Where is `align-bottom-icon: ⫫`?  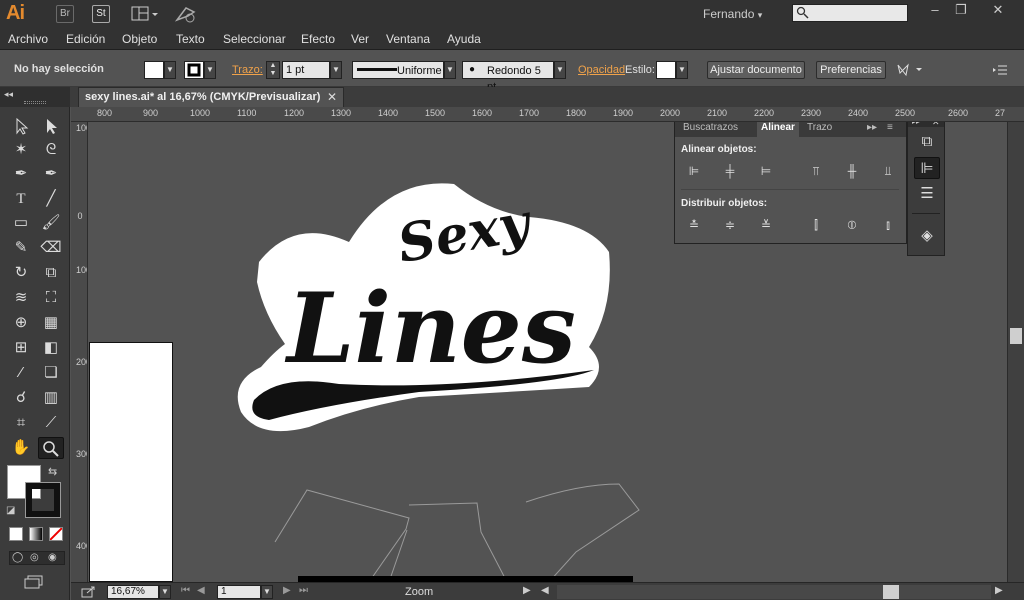
align-bottom-icon: ⫫ is located at coordinates (888, 171).